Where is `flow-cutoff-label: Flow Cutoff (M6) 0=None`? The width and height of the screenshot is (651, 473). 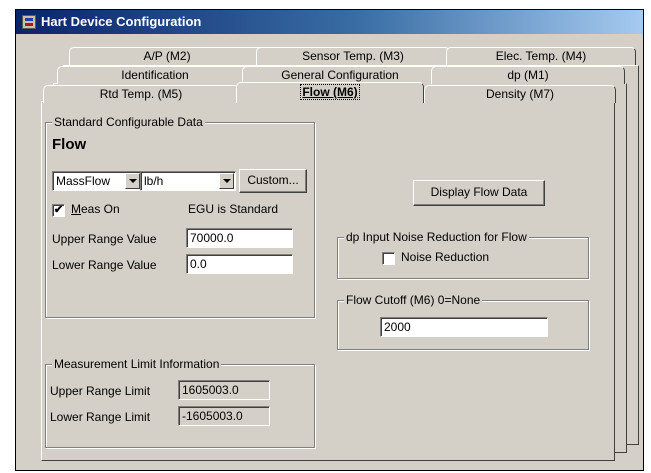
flow-cutoff-label: Flow Cutoff (M6) 0=None is located at coordinates (413, 300).